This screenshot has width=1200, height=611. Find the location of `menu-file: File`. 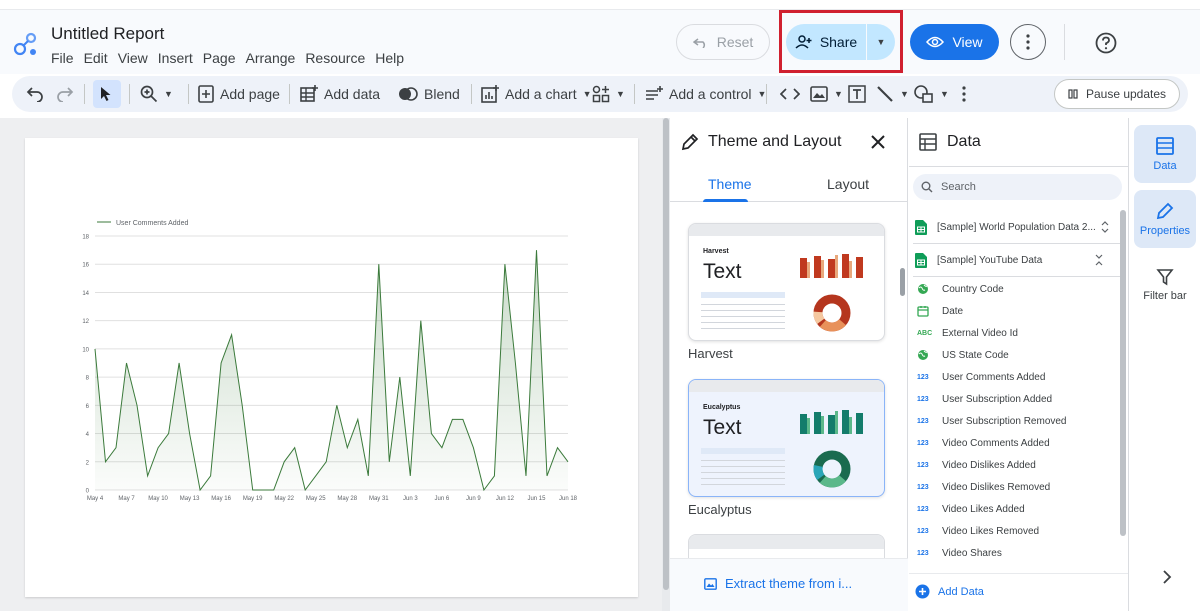

menu-file: File is located at coordinates (62, 58).